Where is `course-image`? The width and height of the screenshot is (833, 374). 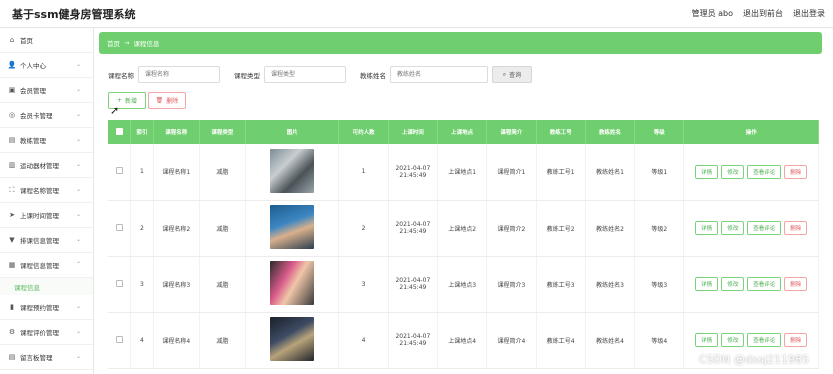
course-image is located at coordinates (292, 339).